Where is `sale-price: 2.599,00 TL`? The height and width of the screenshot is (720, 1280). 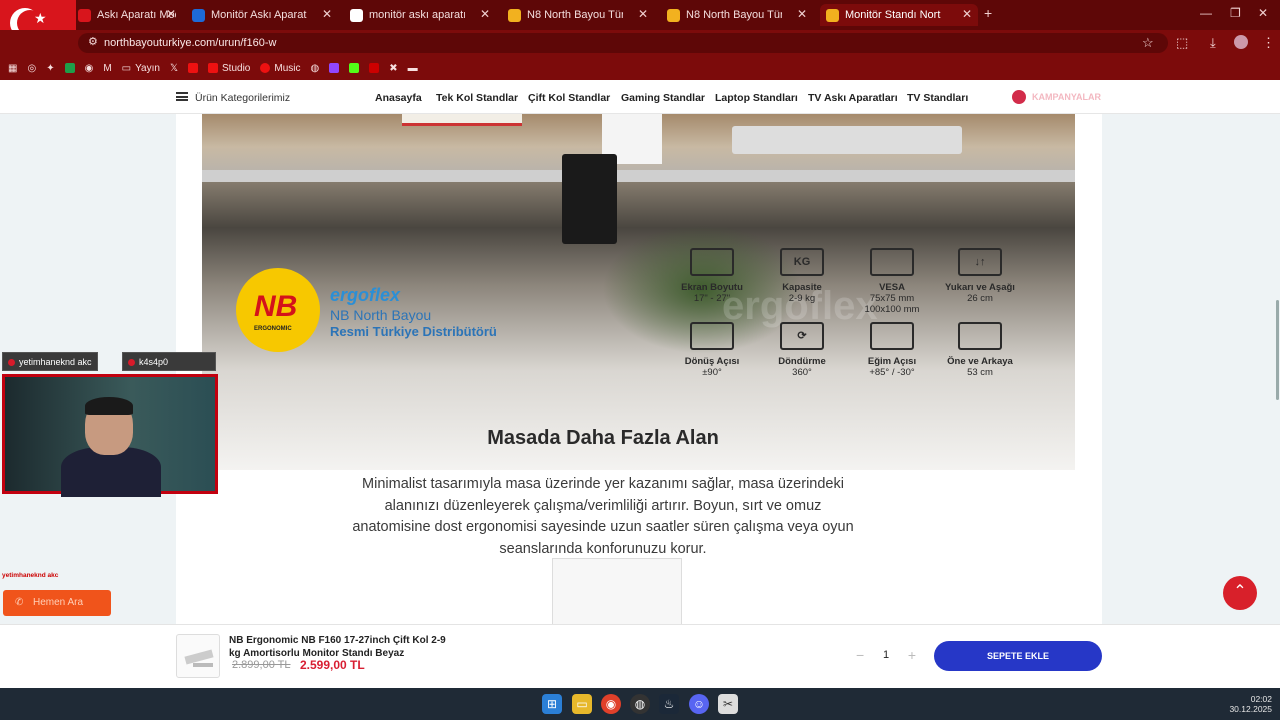
sale-price: 2.599,00 TL is located at coordinates (332, 665).